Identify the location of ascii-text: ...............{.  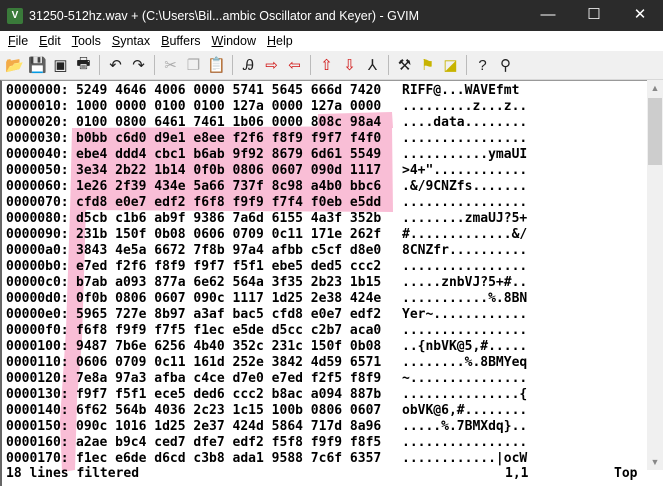
(465, 394).